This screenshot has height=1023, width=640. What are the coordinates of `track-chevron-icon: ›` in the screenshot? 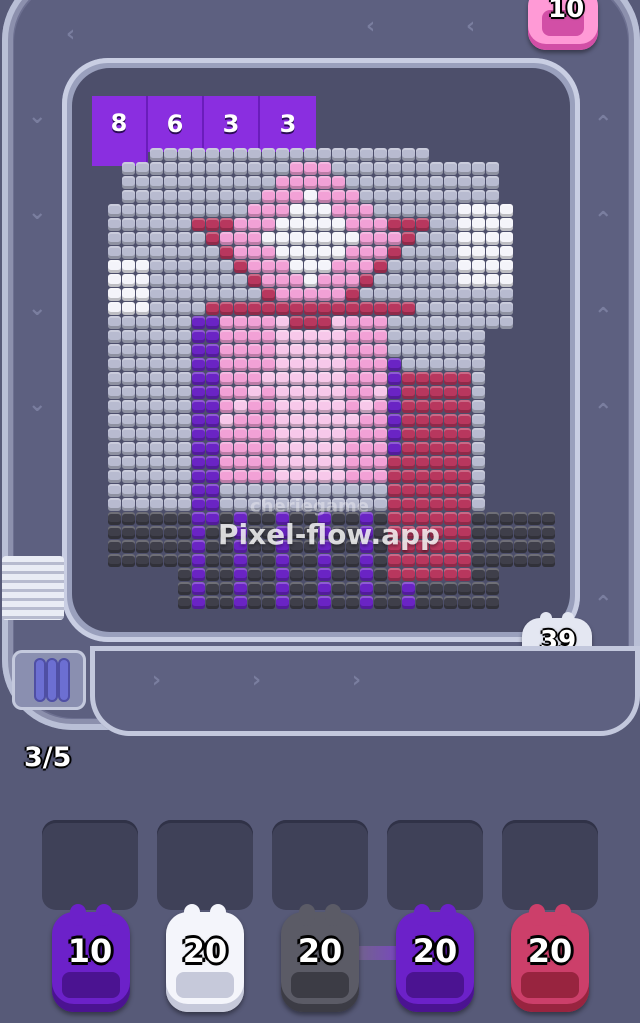 It's located at (157, 680).